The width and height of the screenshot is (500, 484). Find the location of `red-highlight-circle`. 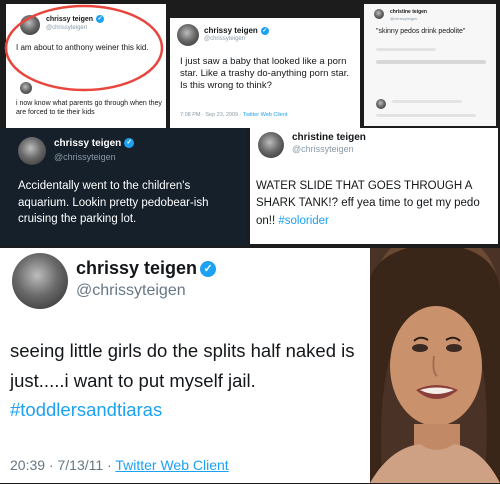

red-highlight-circle is located at coordinates (84, 48).